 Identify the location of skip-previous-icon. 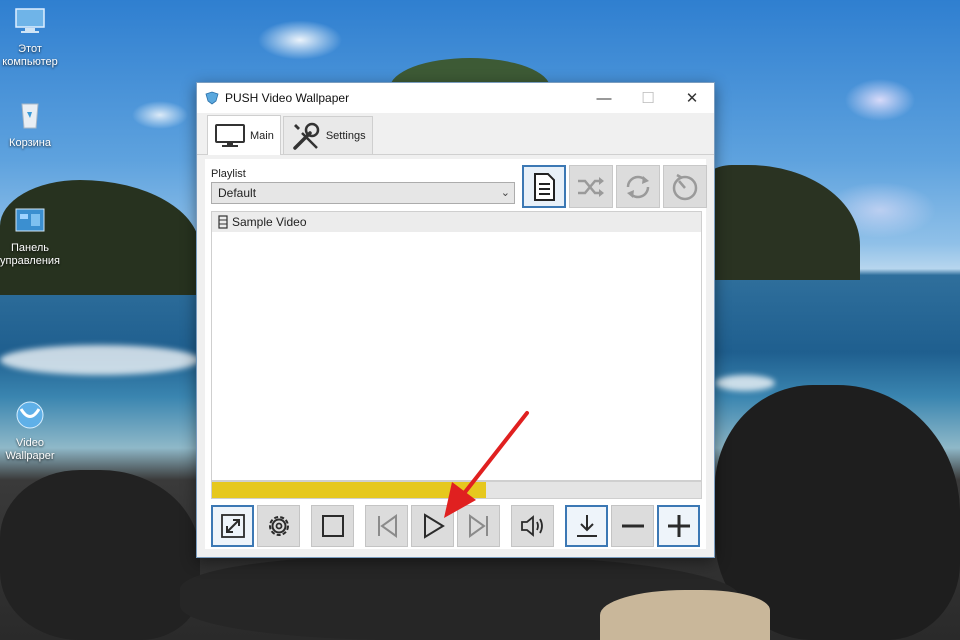
(387, 526).